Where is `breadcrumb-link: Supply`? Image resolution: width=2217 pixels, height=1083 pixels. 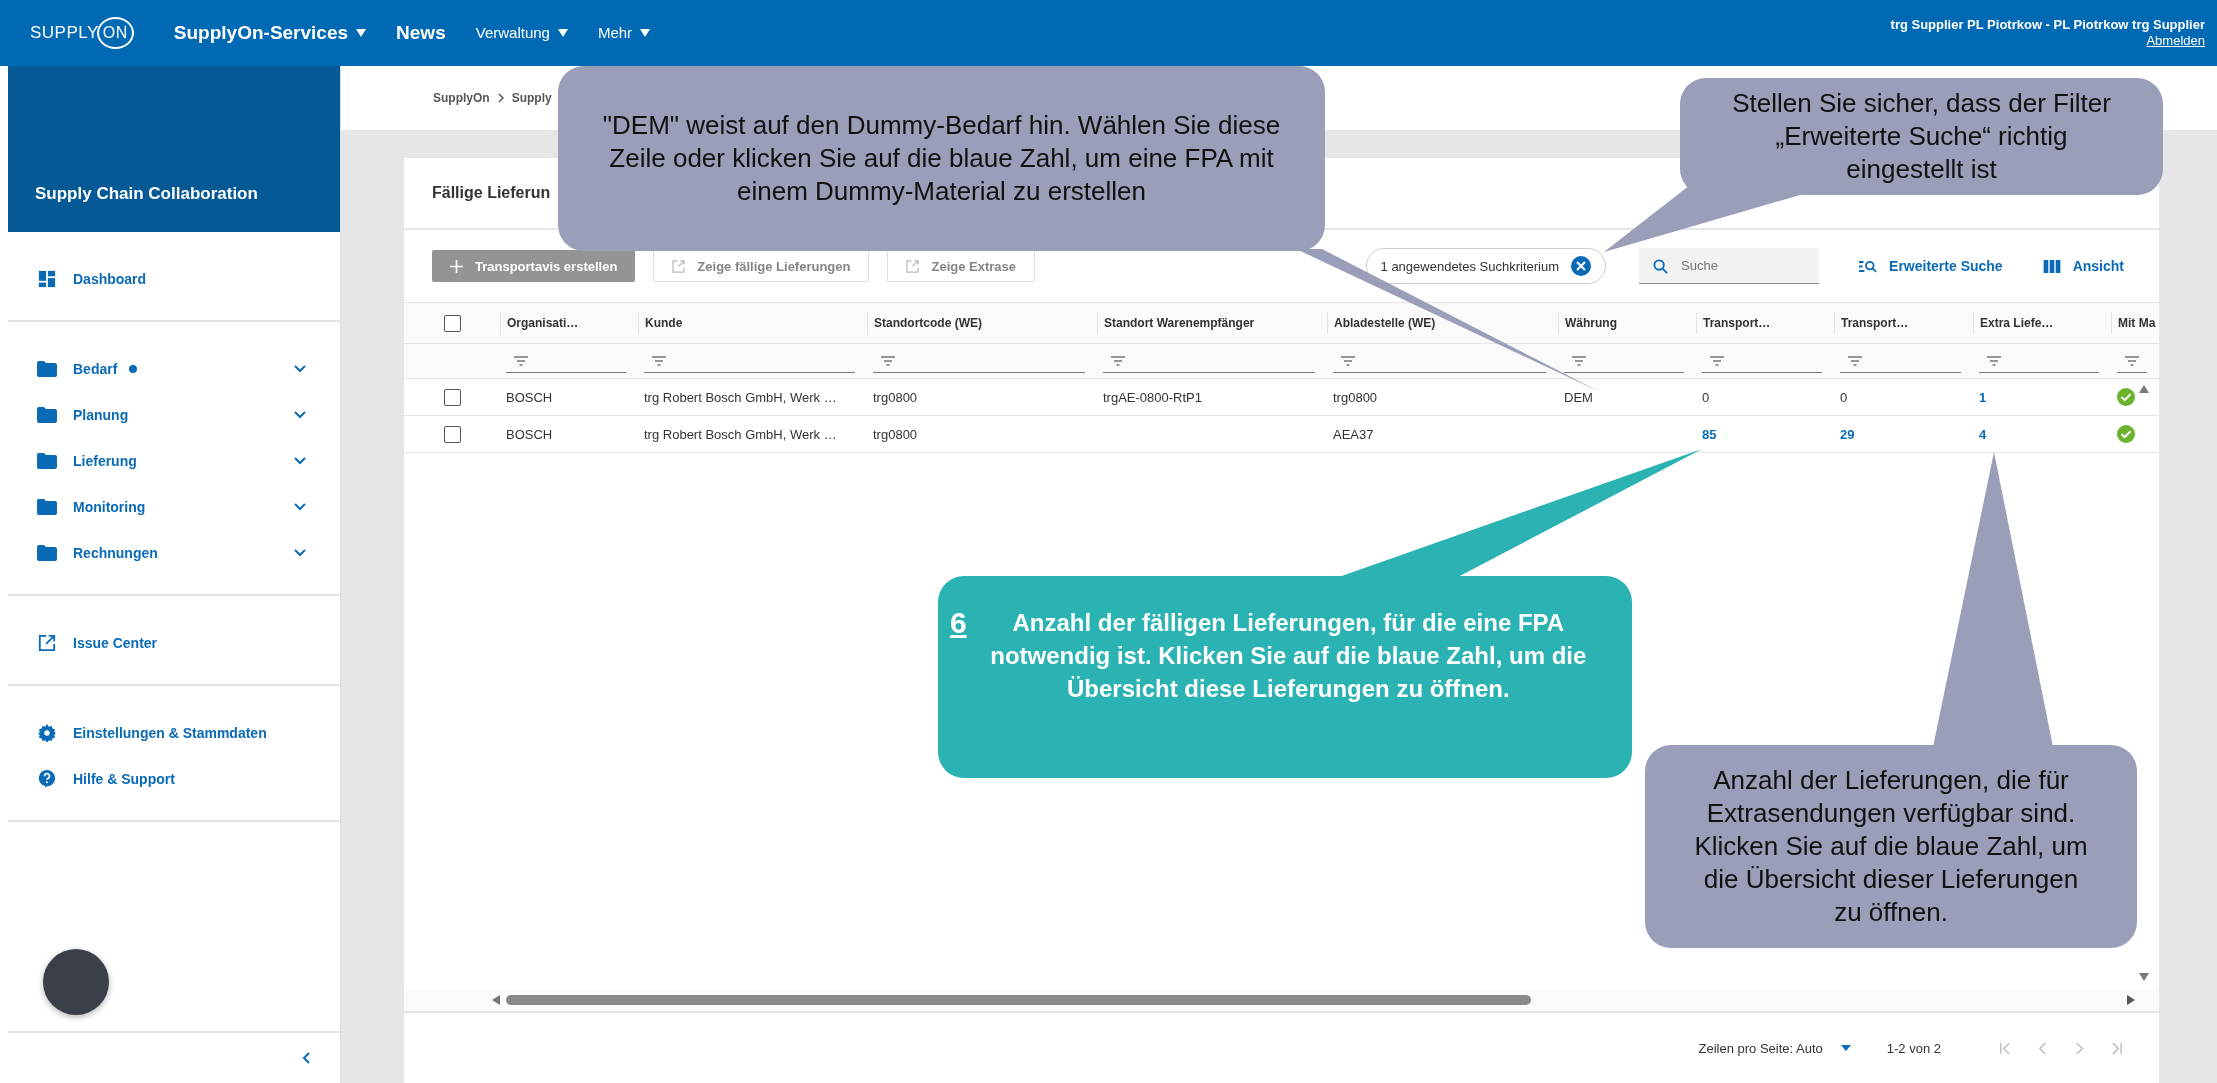
breadcrumb-link: Supply is located at coordinates (531, 98).